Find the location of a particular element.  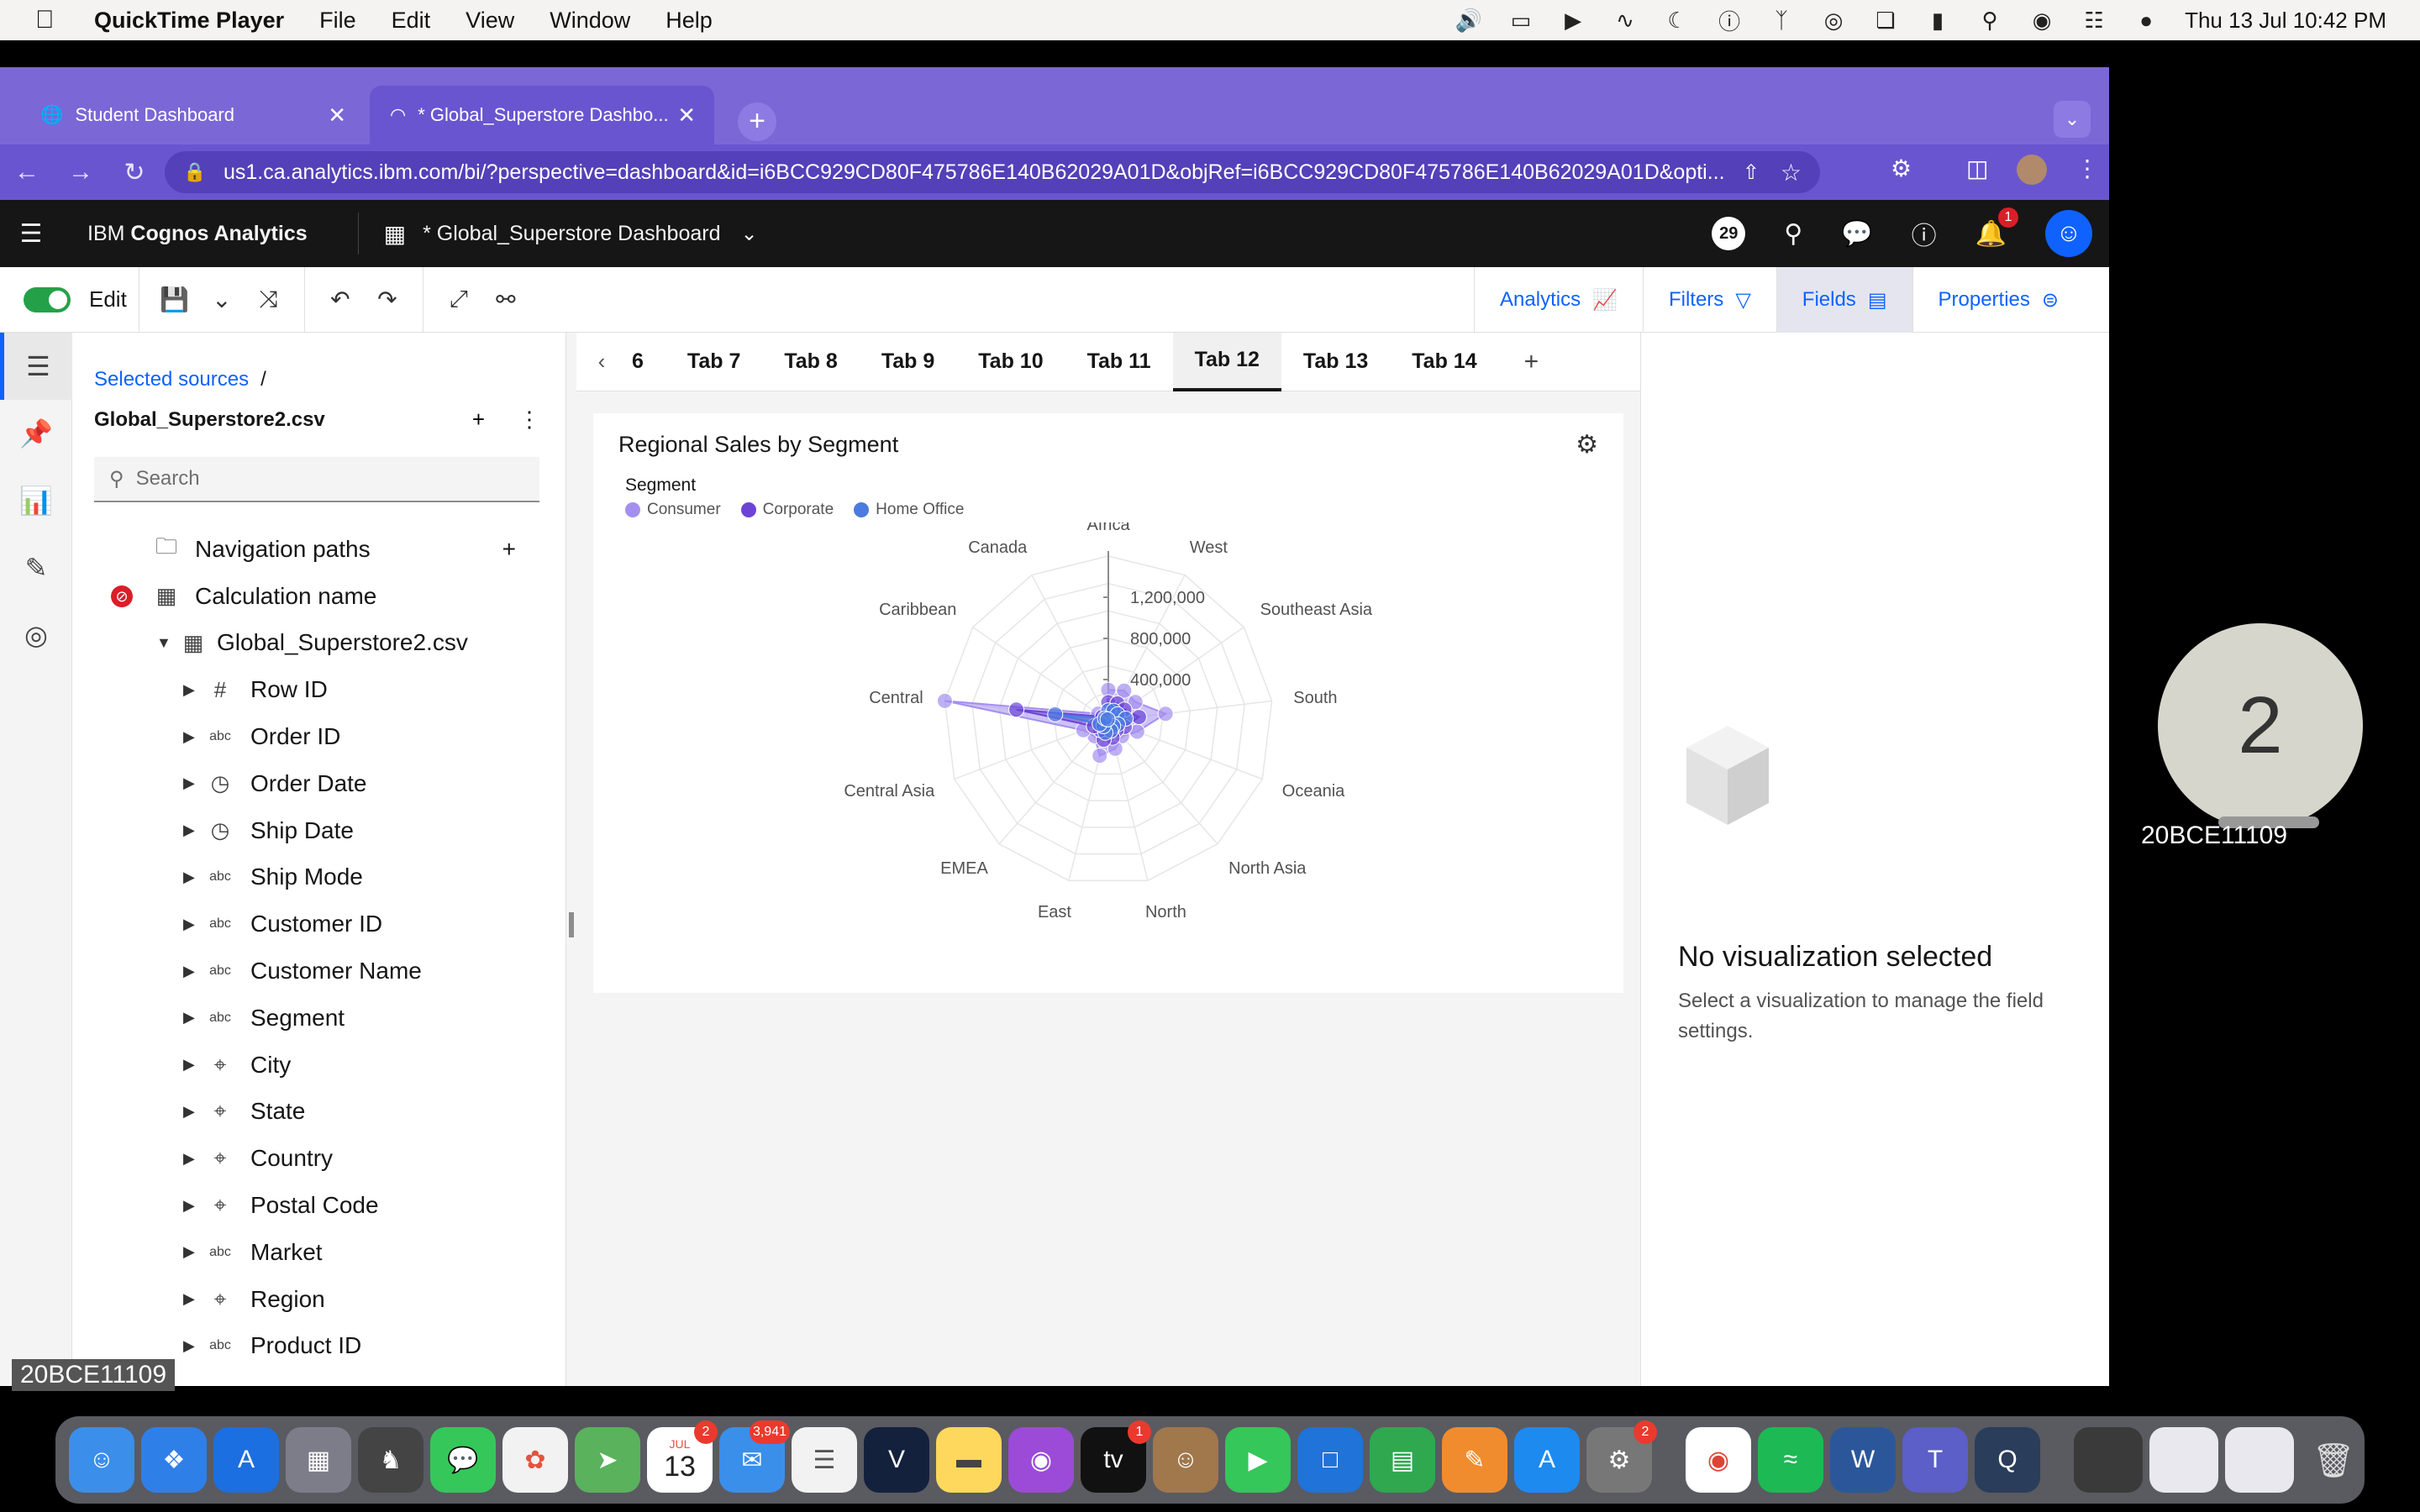

tab-13: Tab 13 is located at coordinates (1335, 362).